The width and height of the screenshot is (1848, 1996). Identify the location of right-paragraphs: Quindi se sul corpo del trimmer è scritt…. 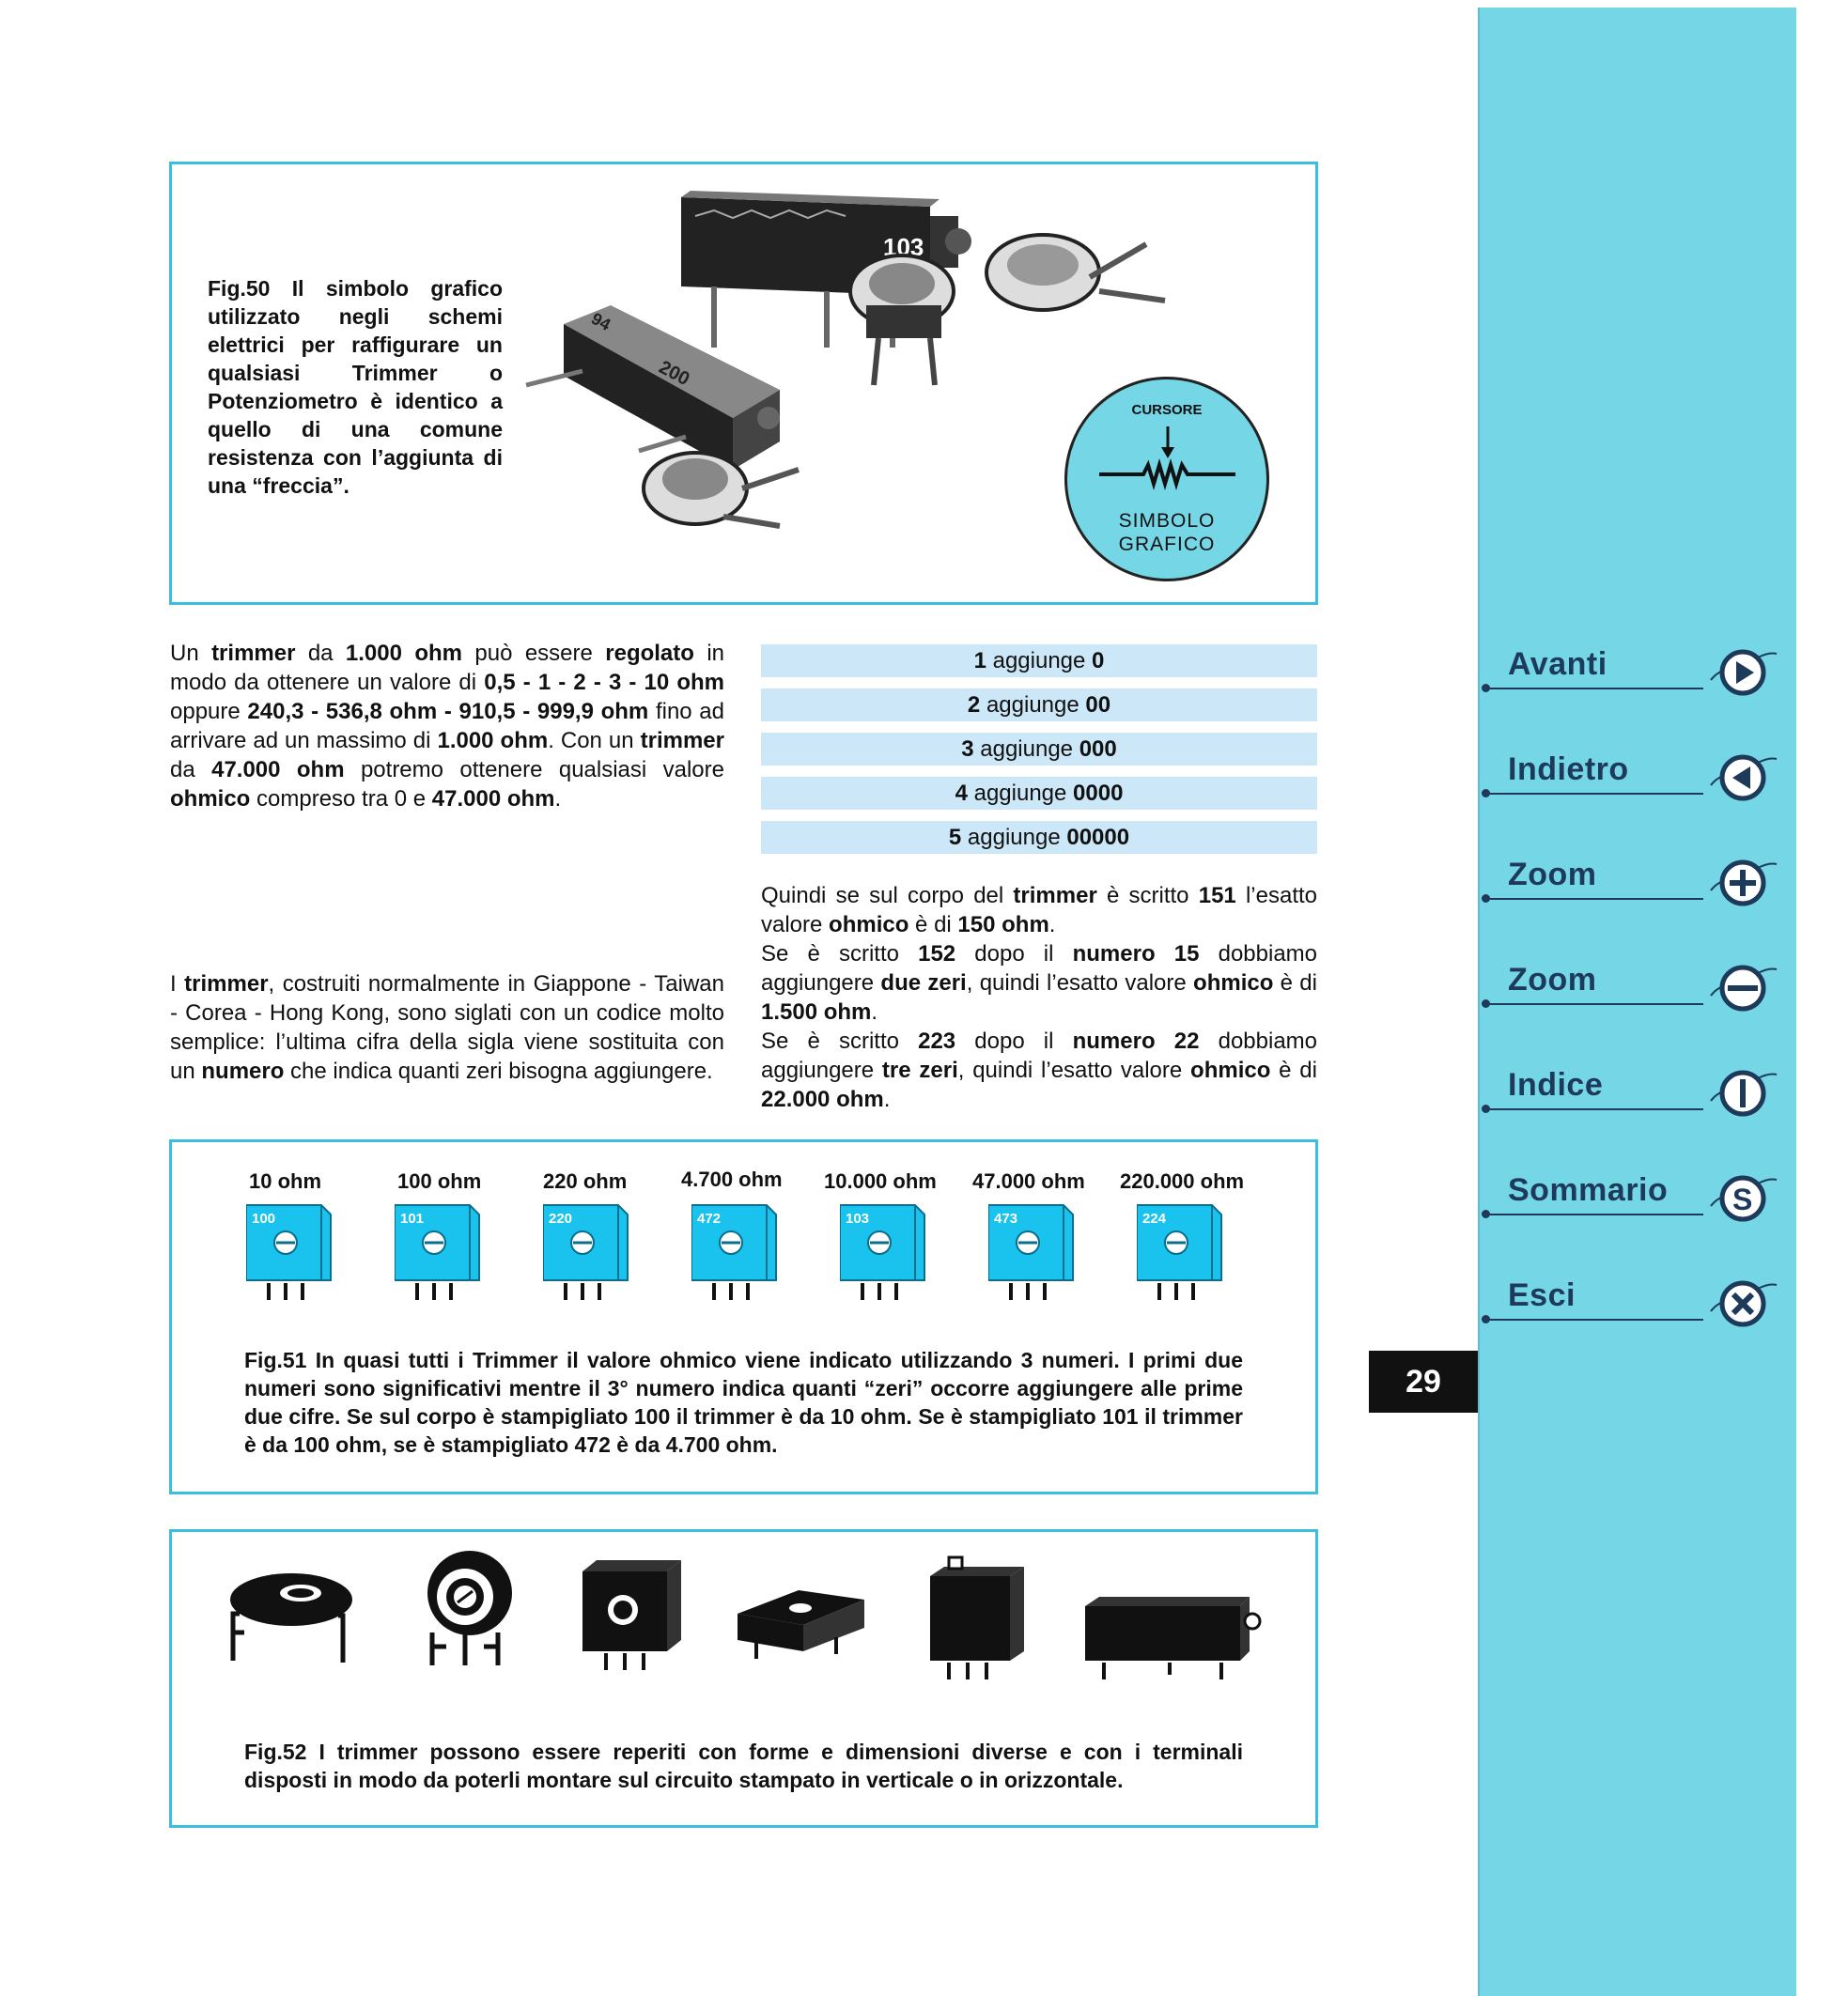
(1039, 997).